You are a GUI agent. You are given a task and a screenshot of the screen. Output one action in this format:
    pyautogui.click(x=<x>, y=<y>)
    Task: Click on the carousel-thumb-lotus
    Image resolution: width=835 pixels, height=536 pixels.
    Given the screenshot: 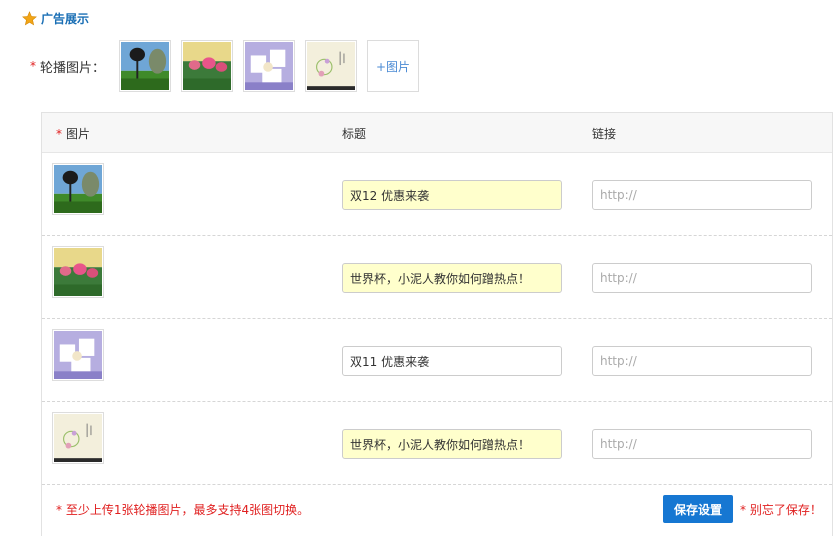 What is the action you would take?
    pyautogui.click(x=207, y=66)
    